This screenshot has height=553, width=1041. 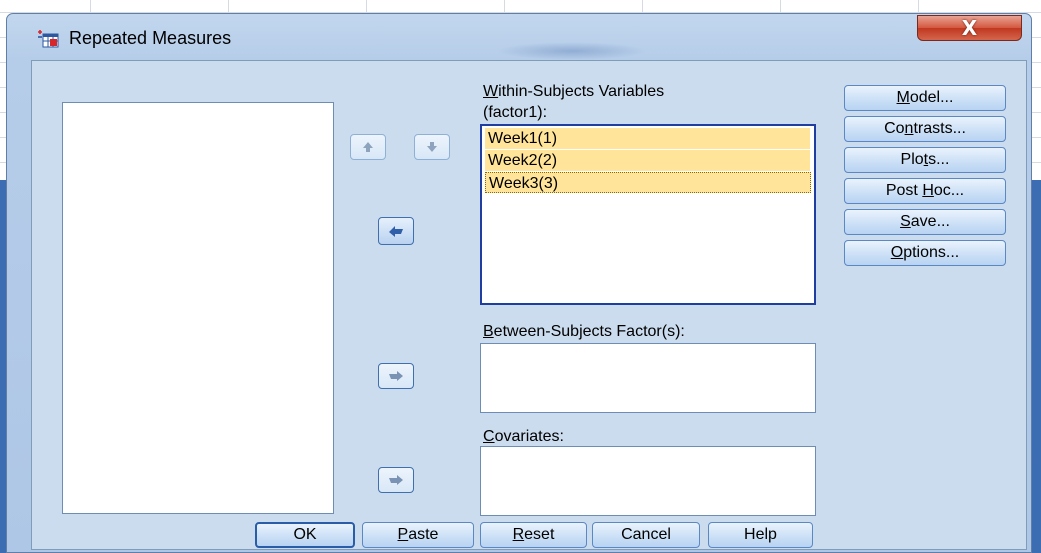 I want to click on close-button: X, so click(x=969, y=28).